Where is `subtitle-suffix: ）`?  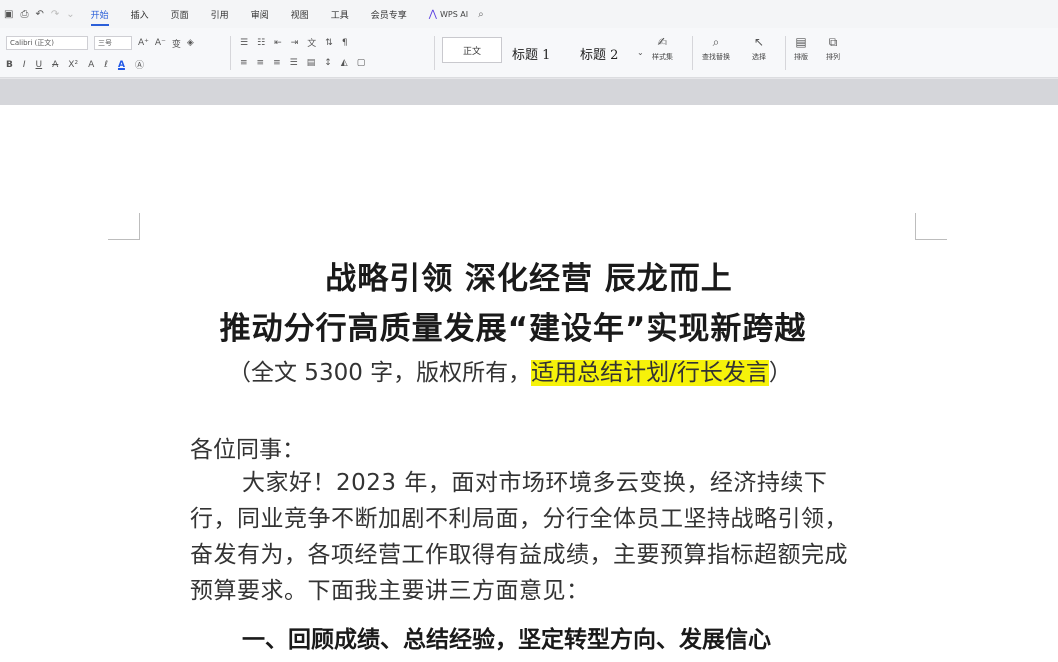 subtitle-suffix: ） is located at coordinates (780, 373).